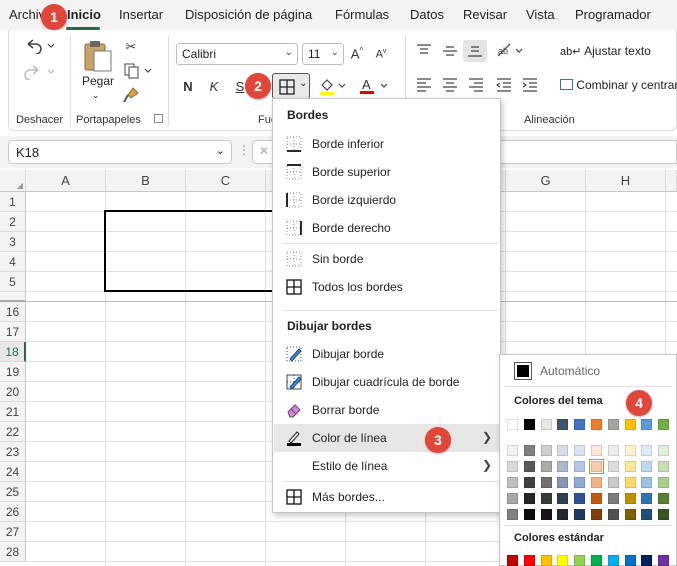  Describe the element at coordinates (323, 54) in the screenshot. I see `font-size-select: 11 ⌄` at that location.